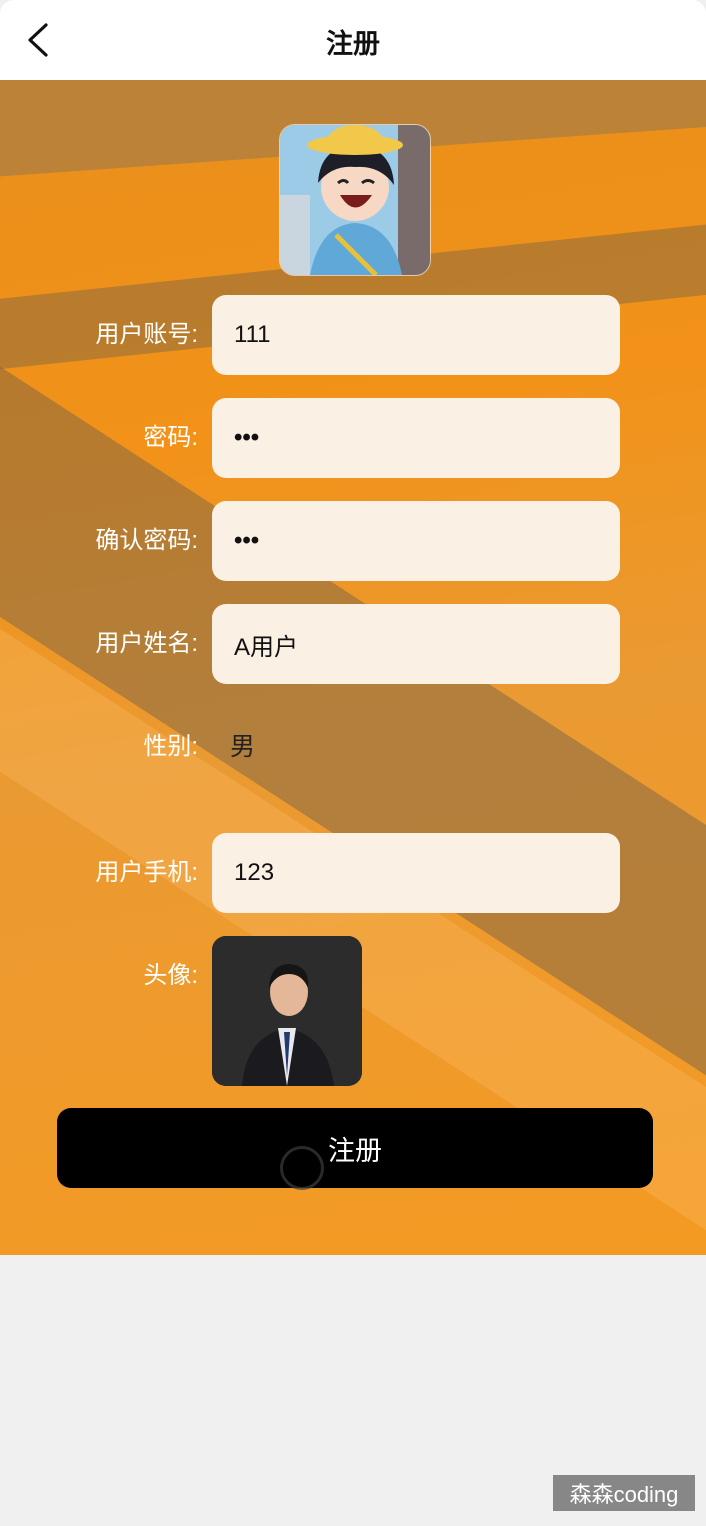 This screenshot has height=1526, width=706. I want to click on avatar-label: 头像:, so click(170, 975).